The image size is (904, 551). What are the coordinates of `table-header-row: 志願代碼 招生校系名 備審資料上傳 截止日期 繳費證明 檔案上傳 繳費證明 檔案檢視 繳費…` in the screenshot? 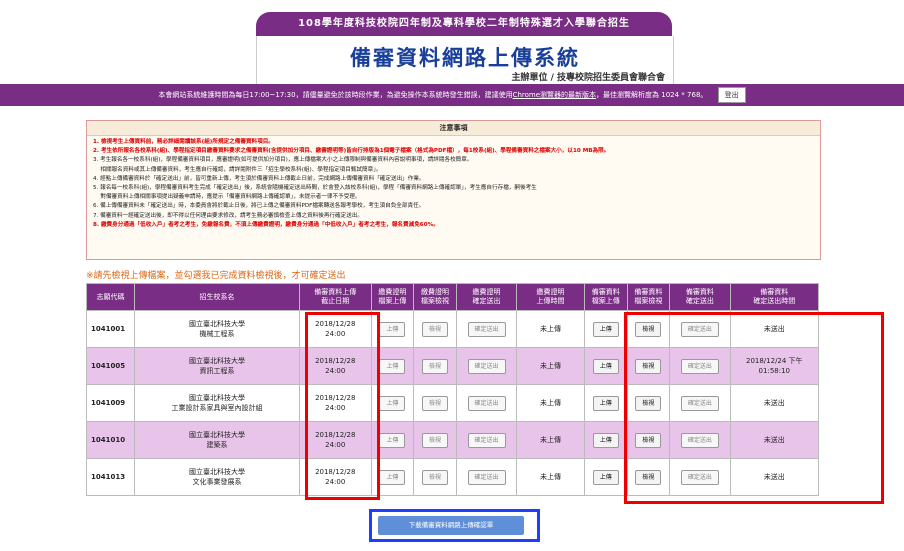 It's located at (452, 297).